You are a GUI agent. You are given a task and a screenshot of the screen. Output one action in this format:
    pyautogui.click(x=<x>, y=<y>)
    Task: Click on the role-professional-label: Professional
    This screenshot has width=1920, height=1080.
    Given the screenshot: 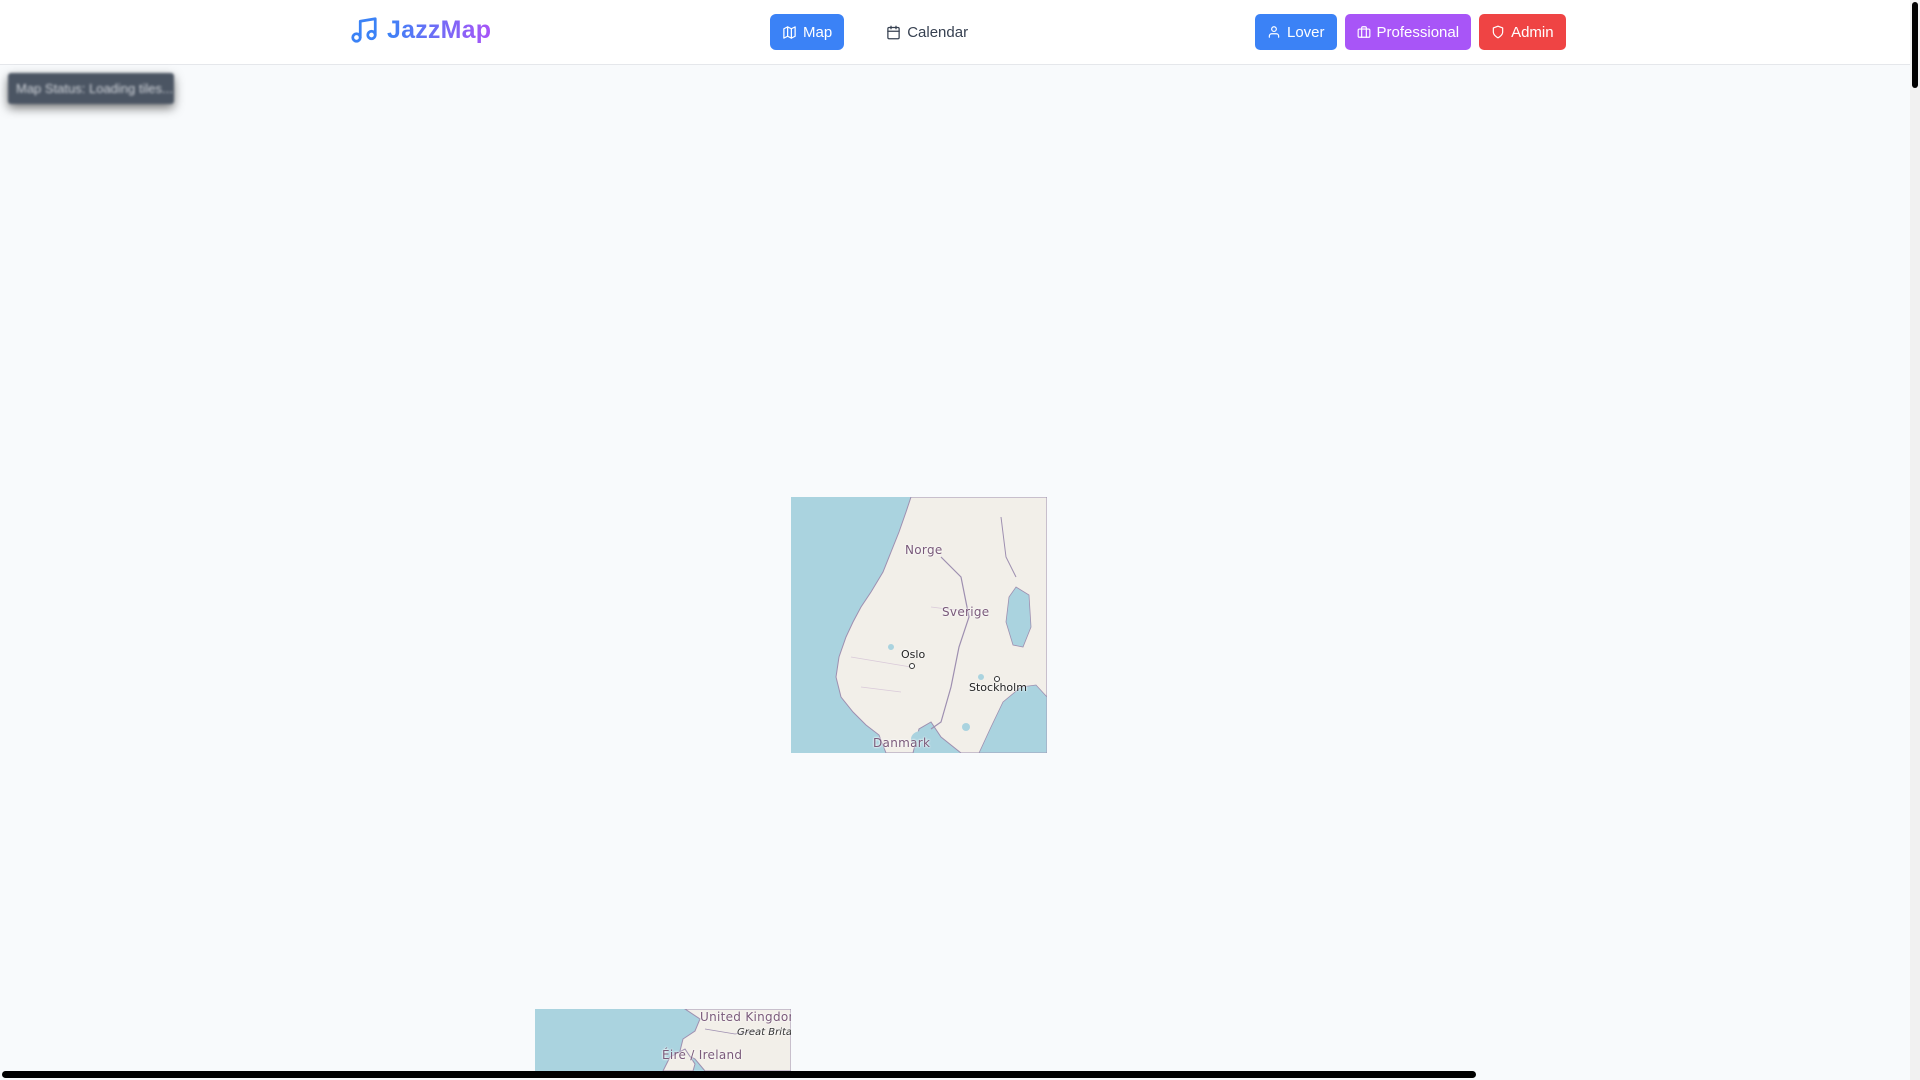 What is the action you would take?
    pyautogui.click(x=1418, y=32)
    